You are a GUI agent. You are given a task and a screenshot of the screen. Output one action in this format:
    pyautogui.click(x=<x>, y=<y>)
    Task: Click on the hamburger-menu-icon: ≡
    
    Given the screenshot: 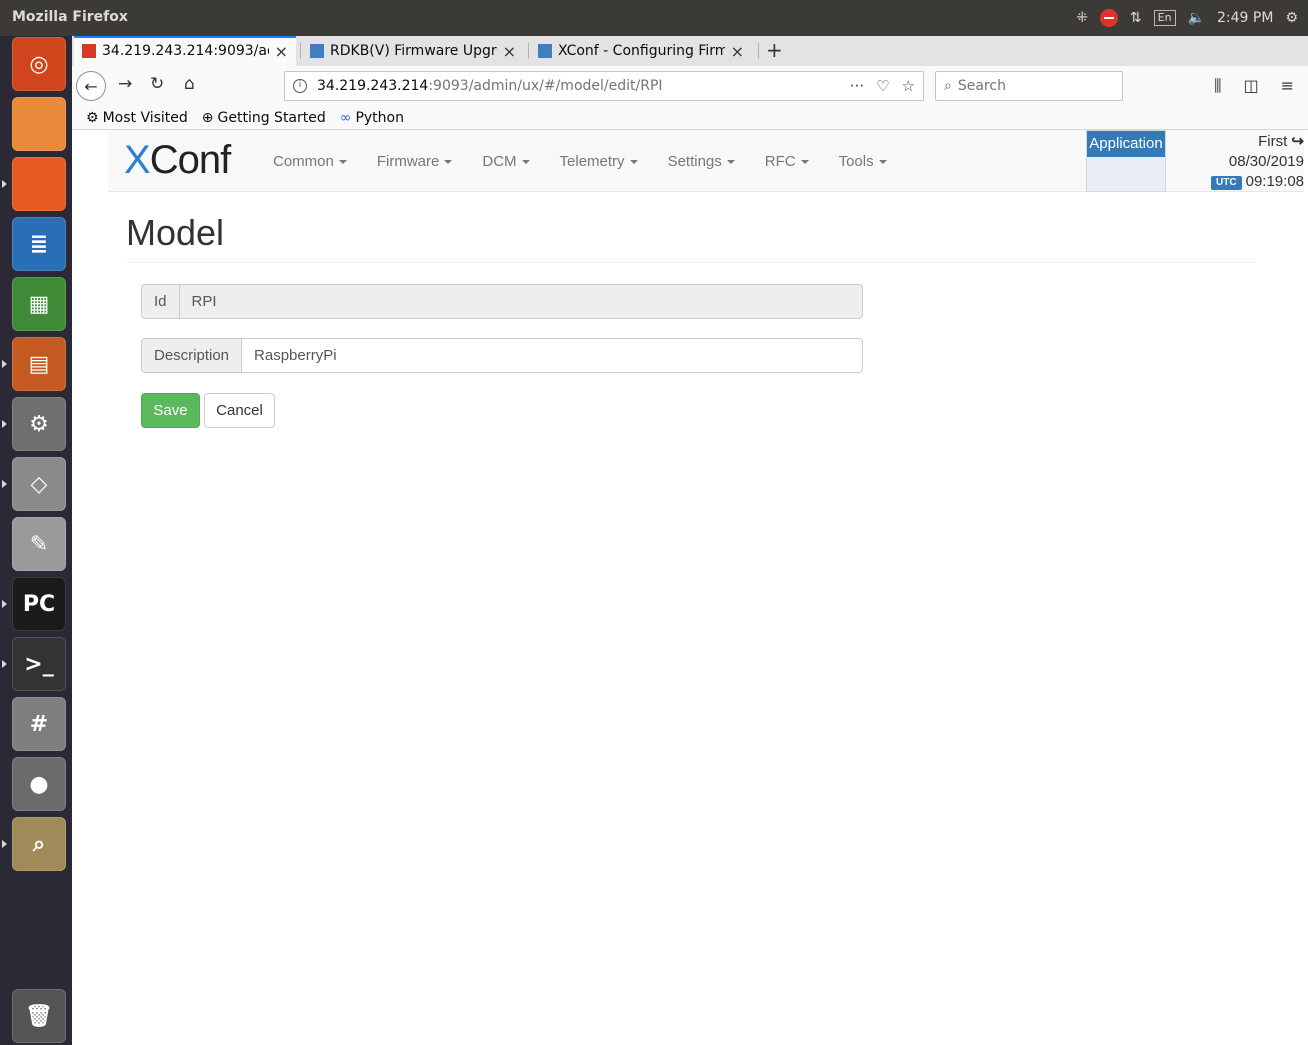 What is the action you would take?
    pyautogui.click(x=1287, y=86)
    